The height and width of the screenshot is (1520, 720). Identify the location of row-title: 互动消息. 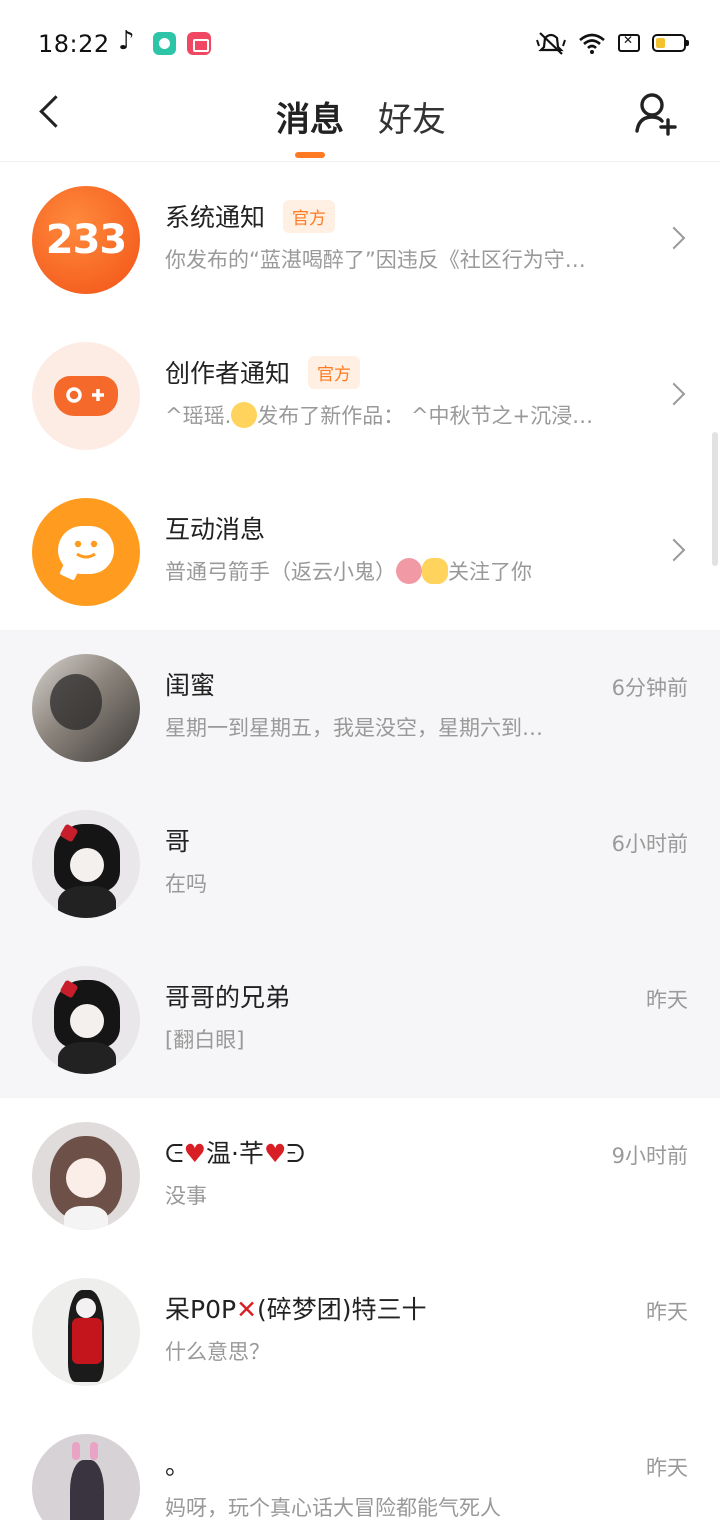
(215, 529).